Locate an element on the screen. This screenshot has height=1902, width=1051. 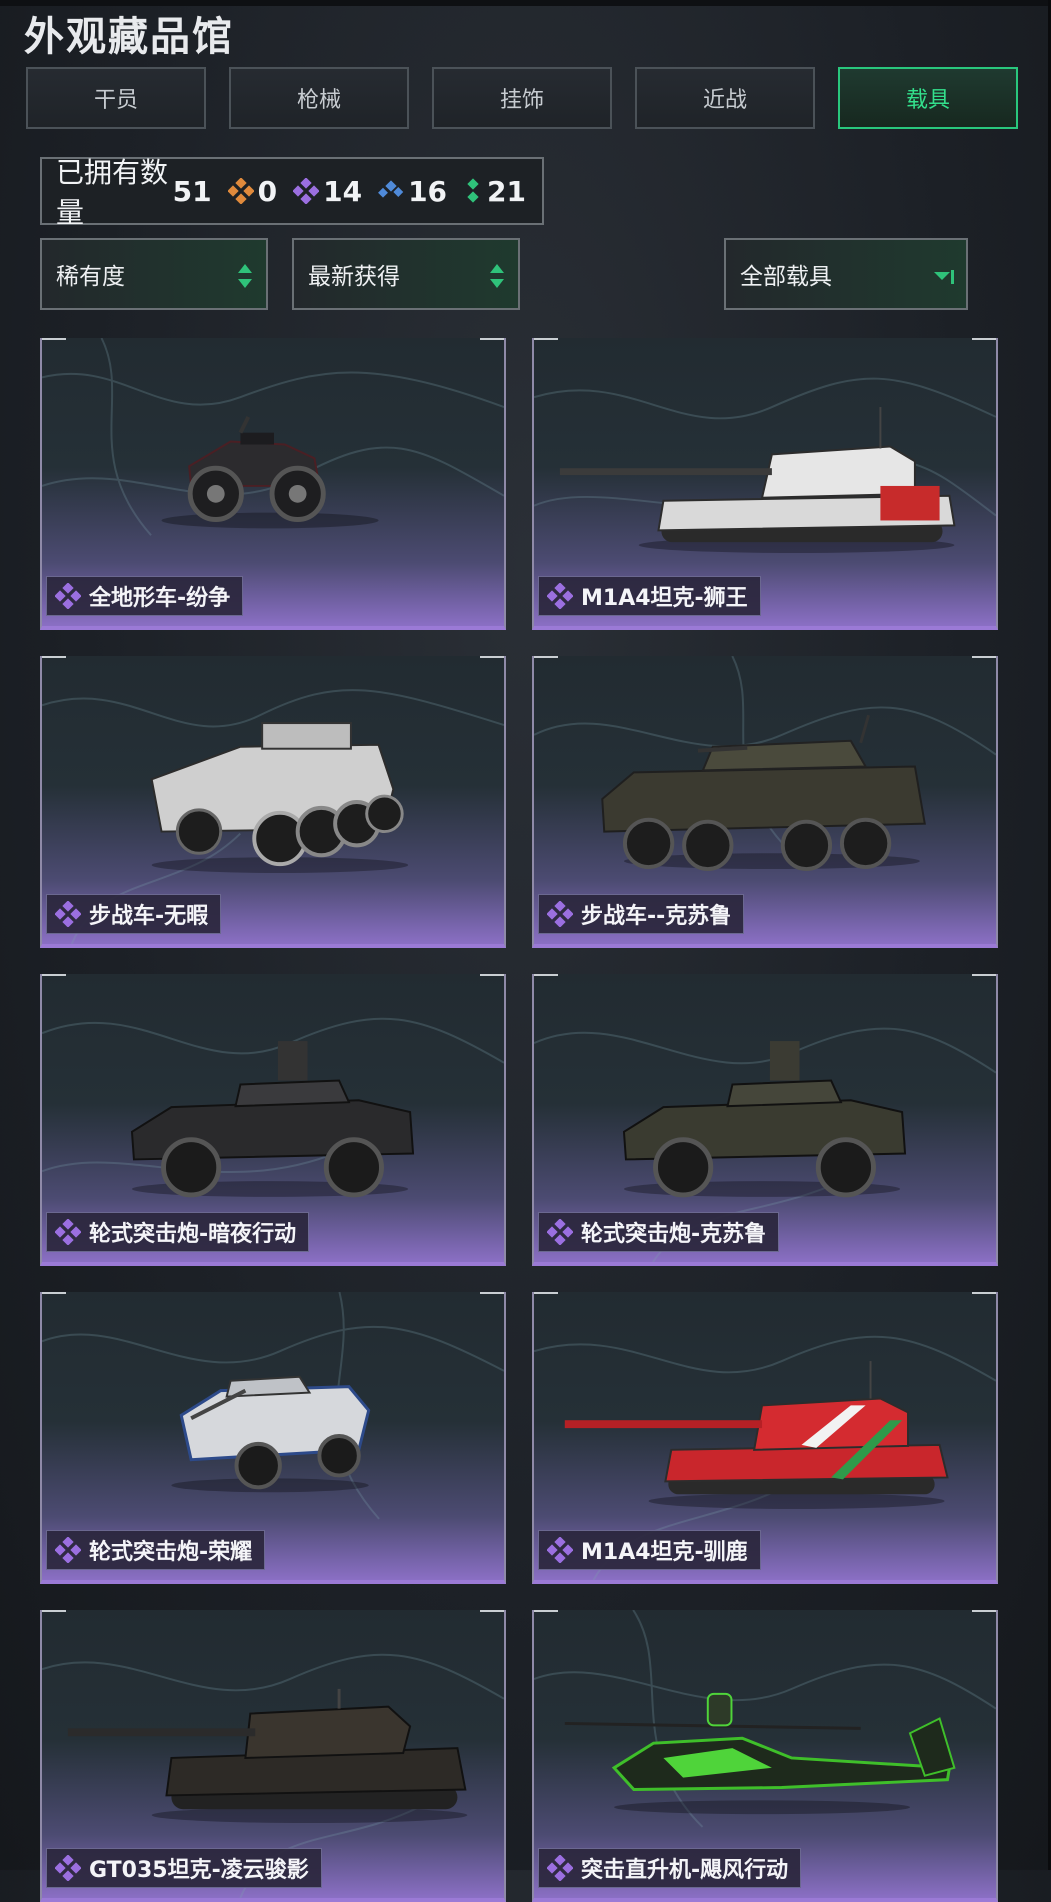
vehicle-card: 步战车-无暇 is located at coordinates (273, 802).